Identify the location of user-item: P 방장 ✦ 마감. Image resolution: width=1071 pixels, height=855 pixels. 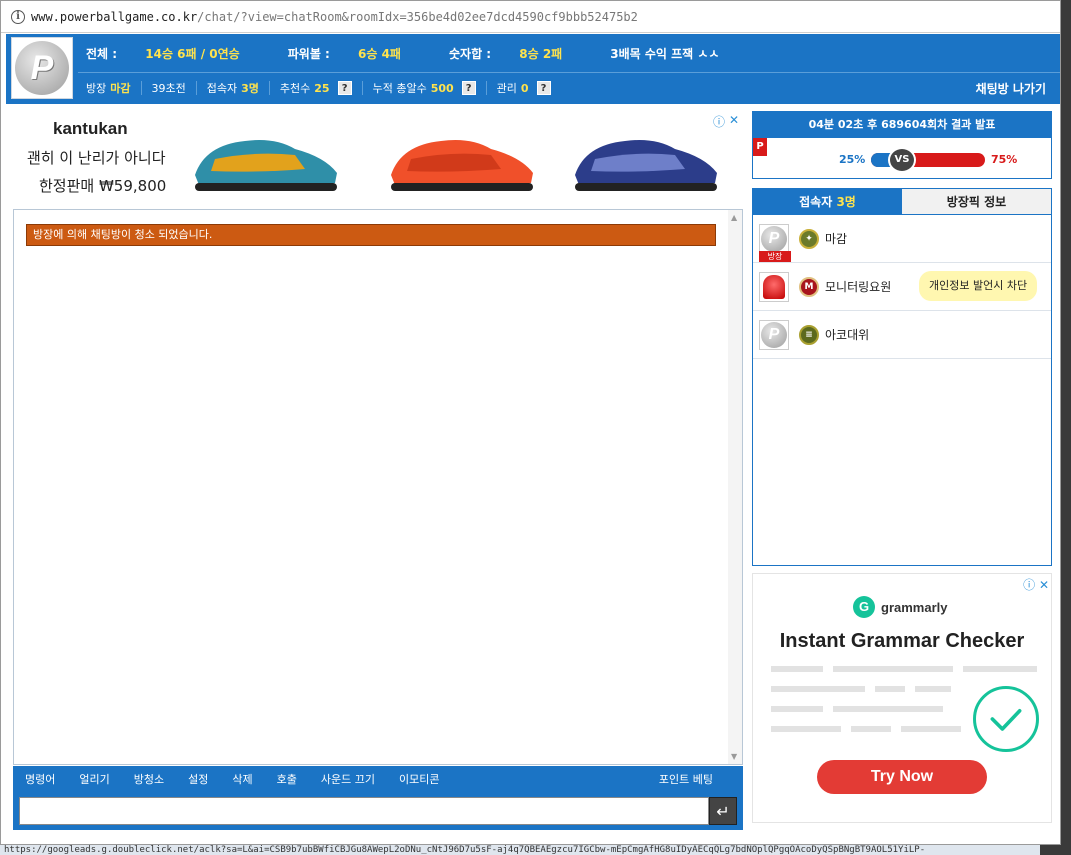
(902, 239).